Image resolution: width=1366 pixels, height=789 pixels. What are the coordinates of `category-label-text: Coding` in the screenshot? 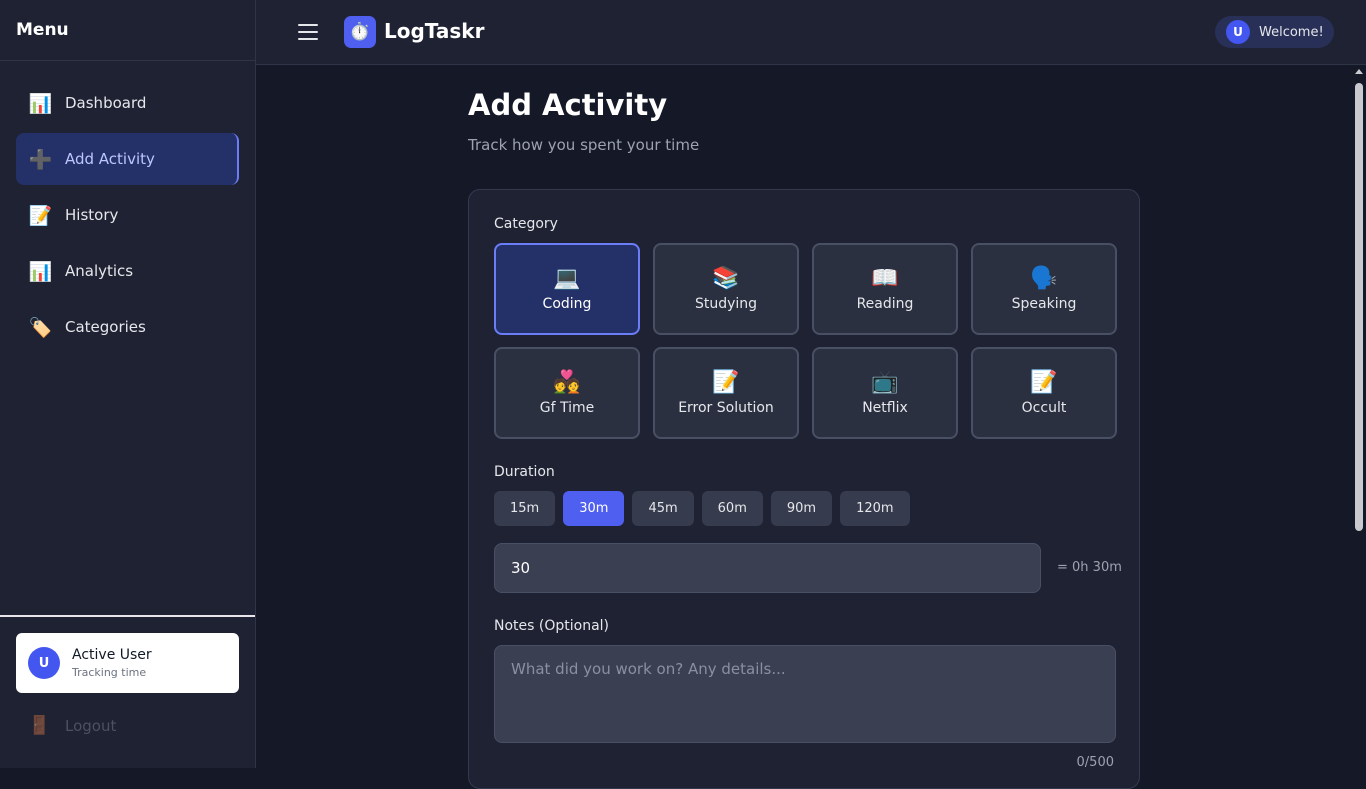 It's located at (567, 304).